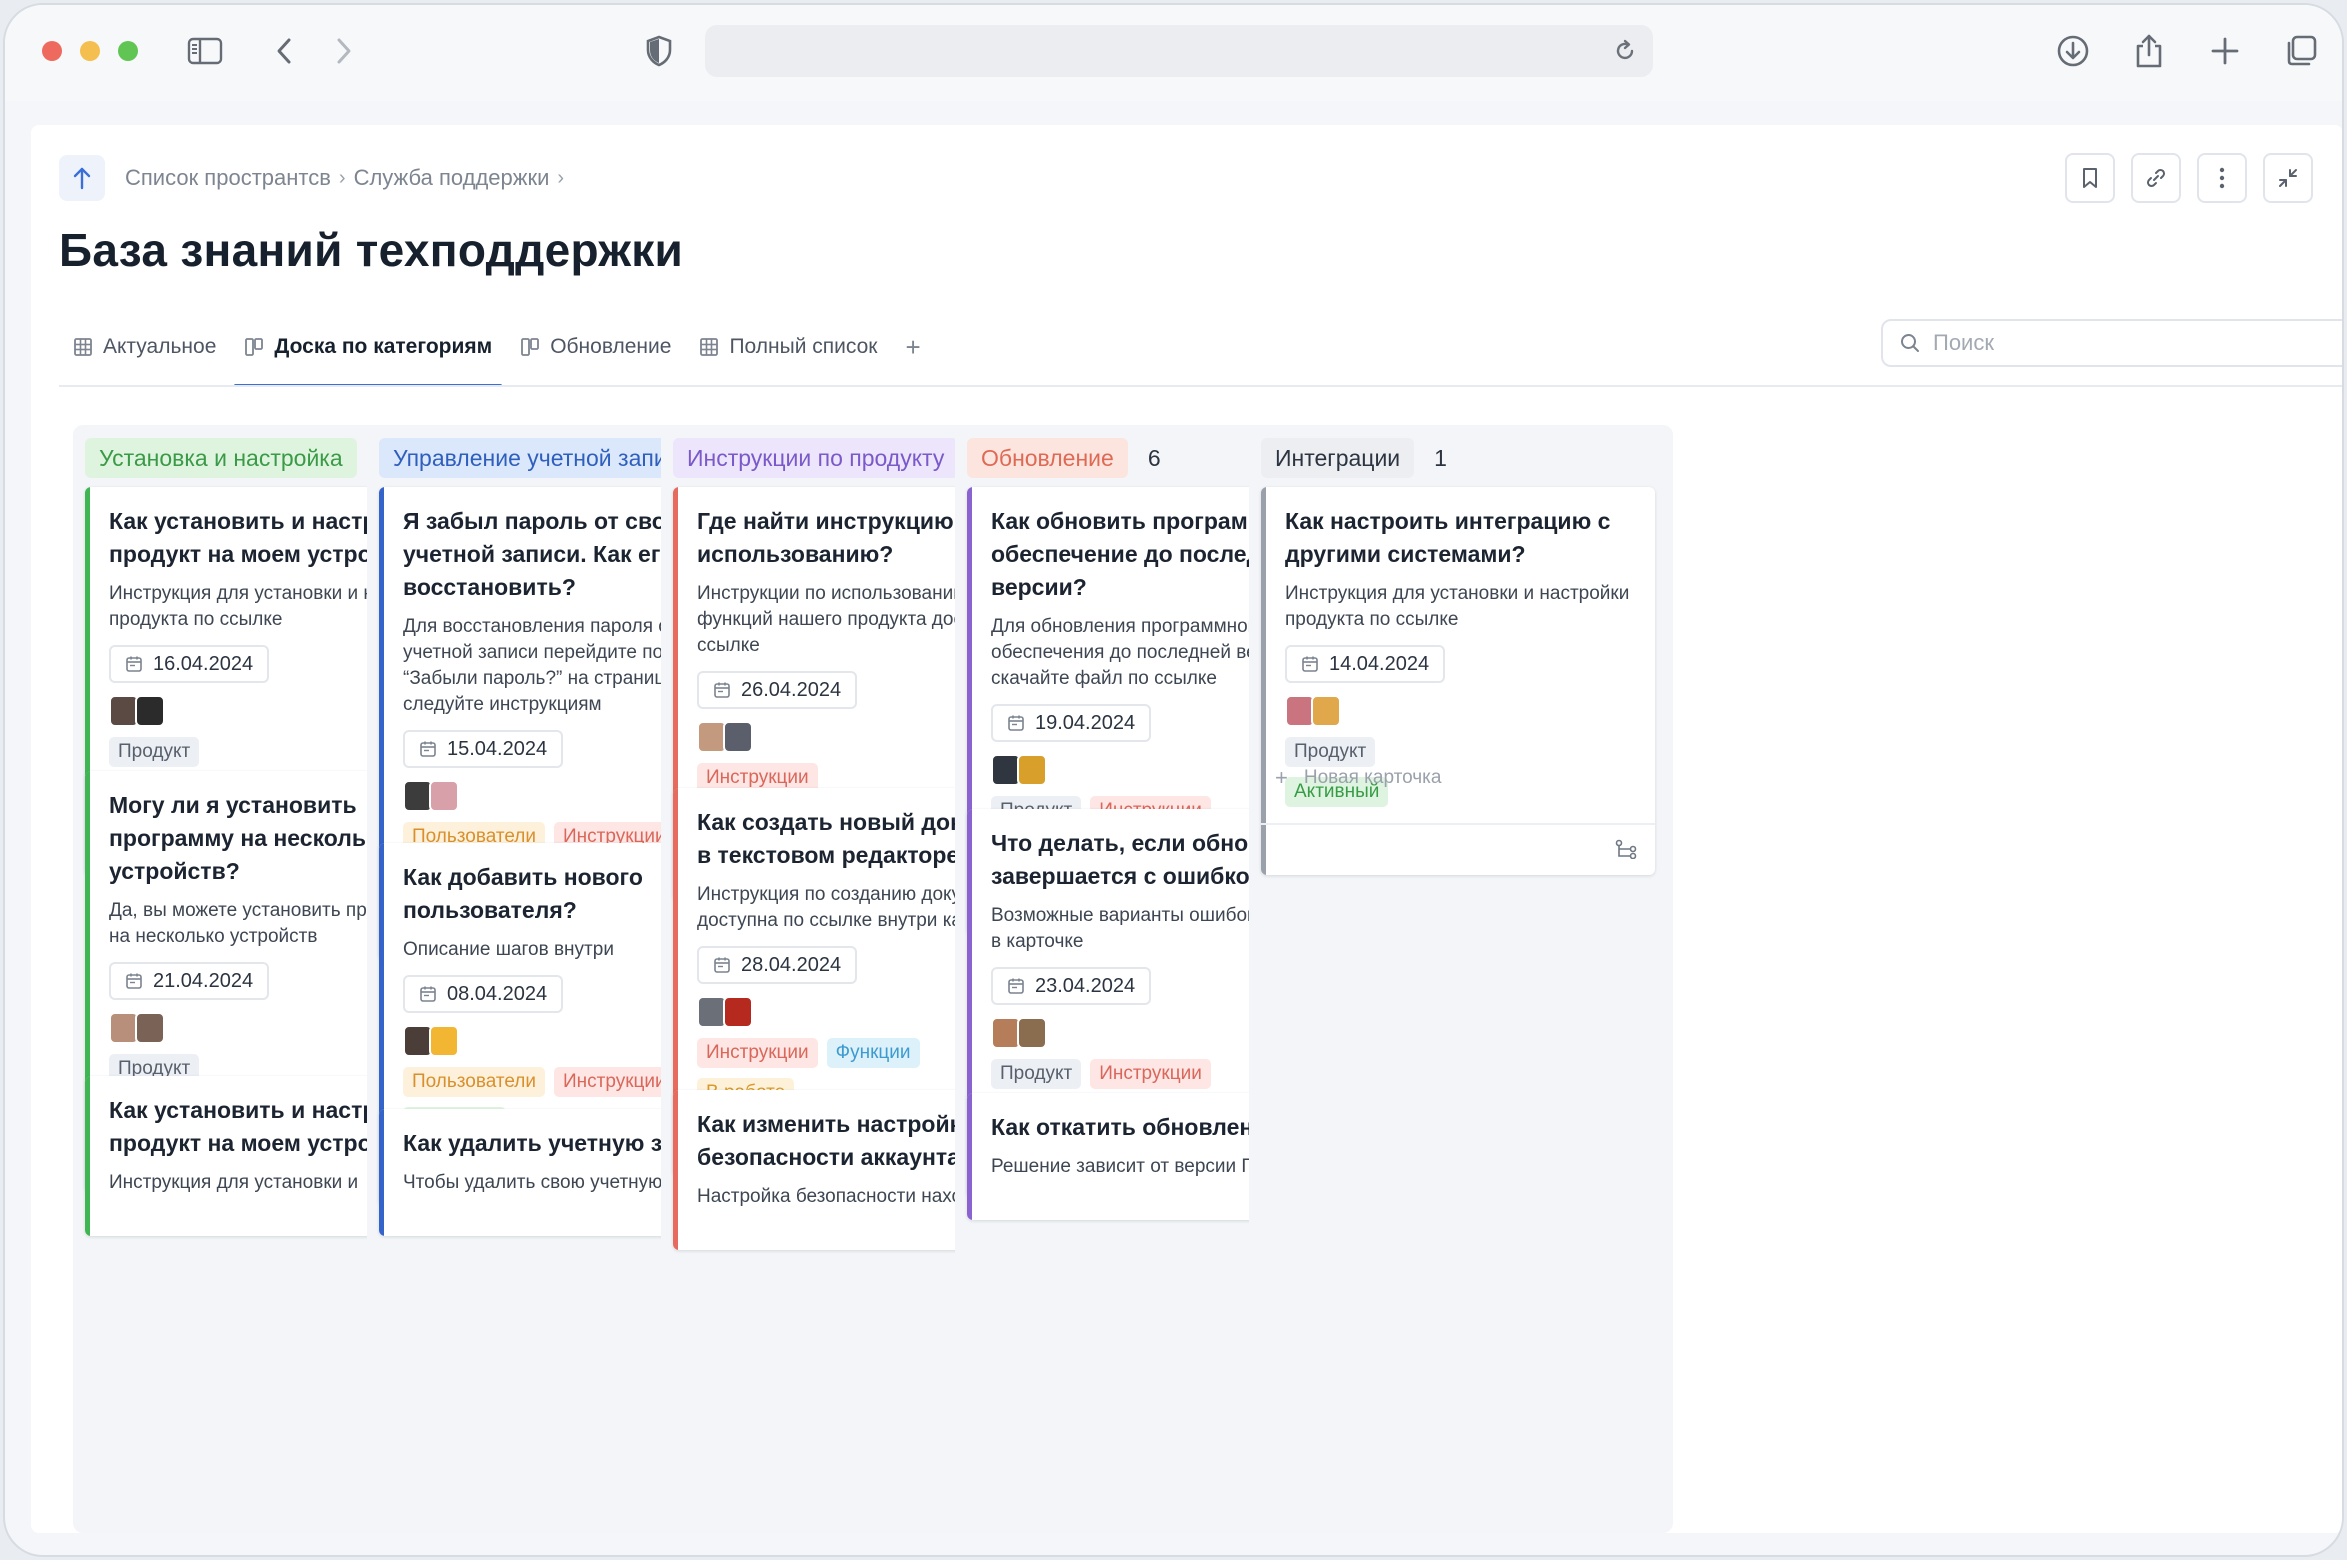 This screenshot has width=2347, height=1560. I want to click on copy-link-button, so click(2156, 178).